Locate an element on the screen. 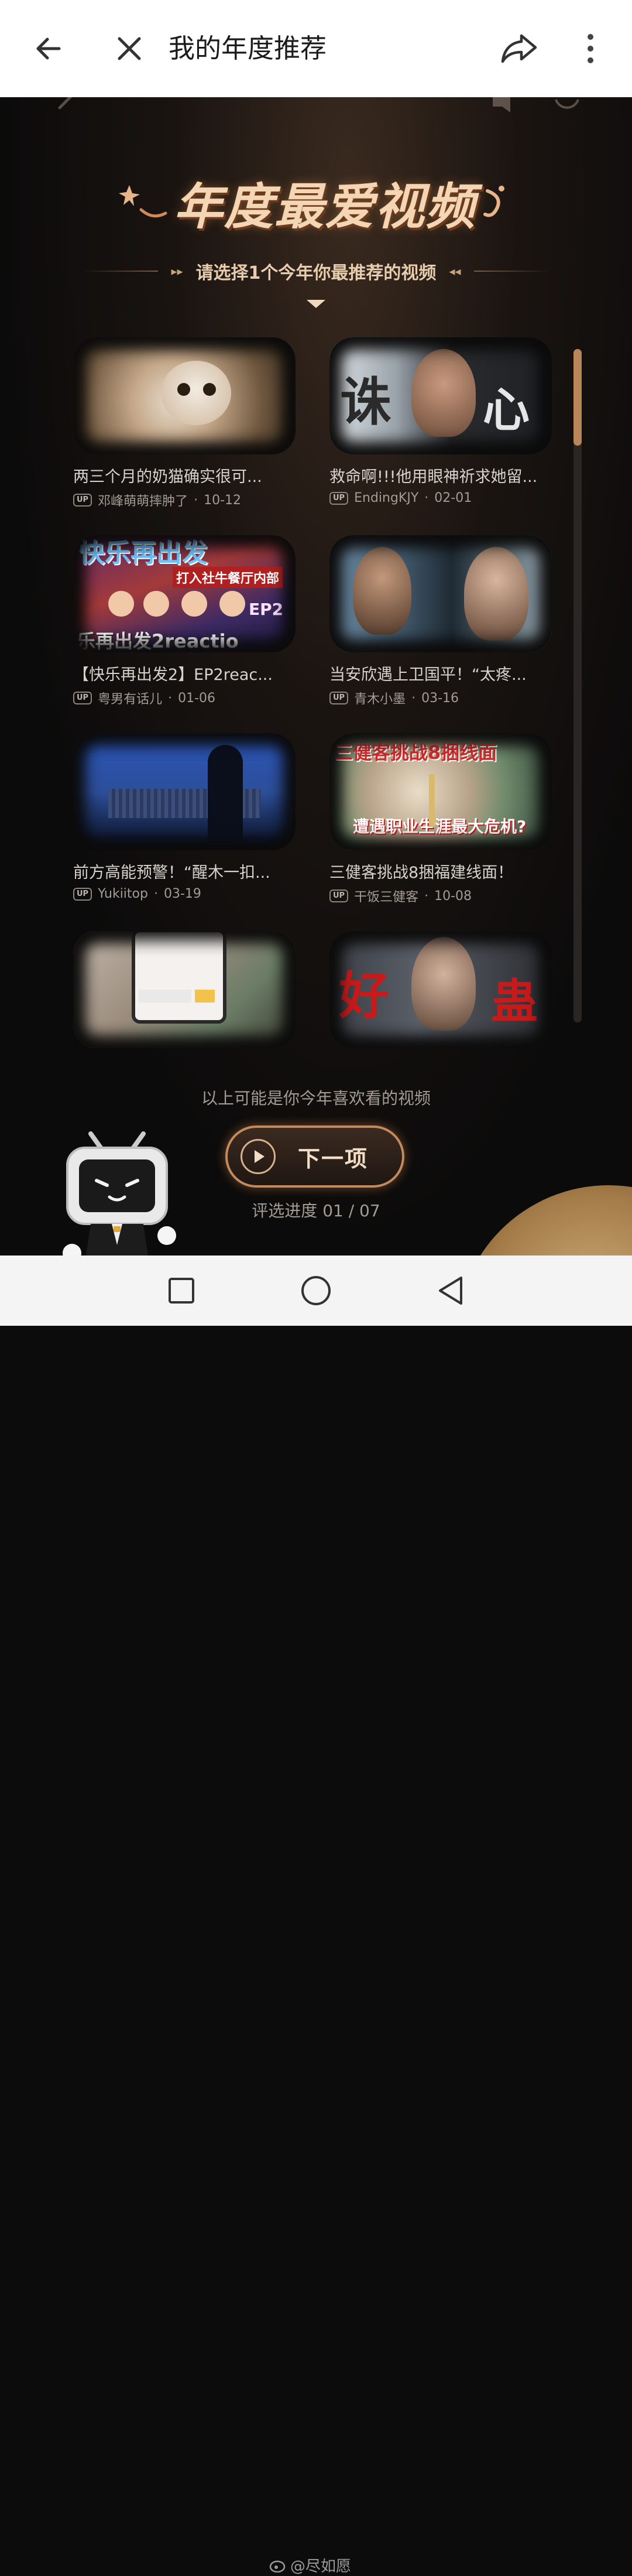 This screenshot has width=632, height=2576. sound-icon is located at coordinates (505, 107).